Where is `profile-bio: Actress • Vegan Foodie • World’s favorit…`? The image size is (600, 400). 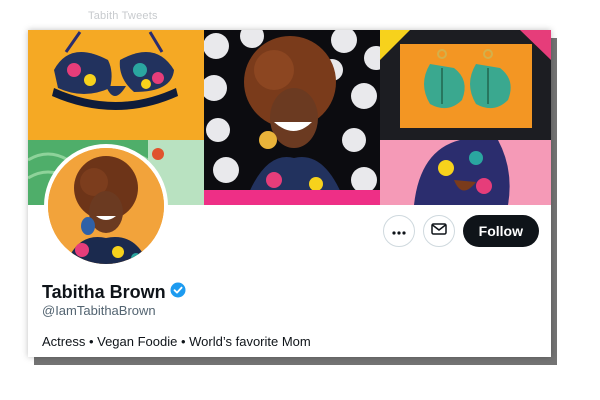
profile-bio: Actress • Vegan Foodie • World’s favorit… is located at coordinates (176, 341).